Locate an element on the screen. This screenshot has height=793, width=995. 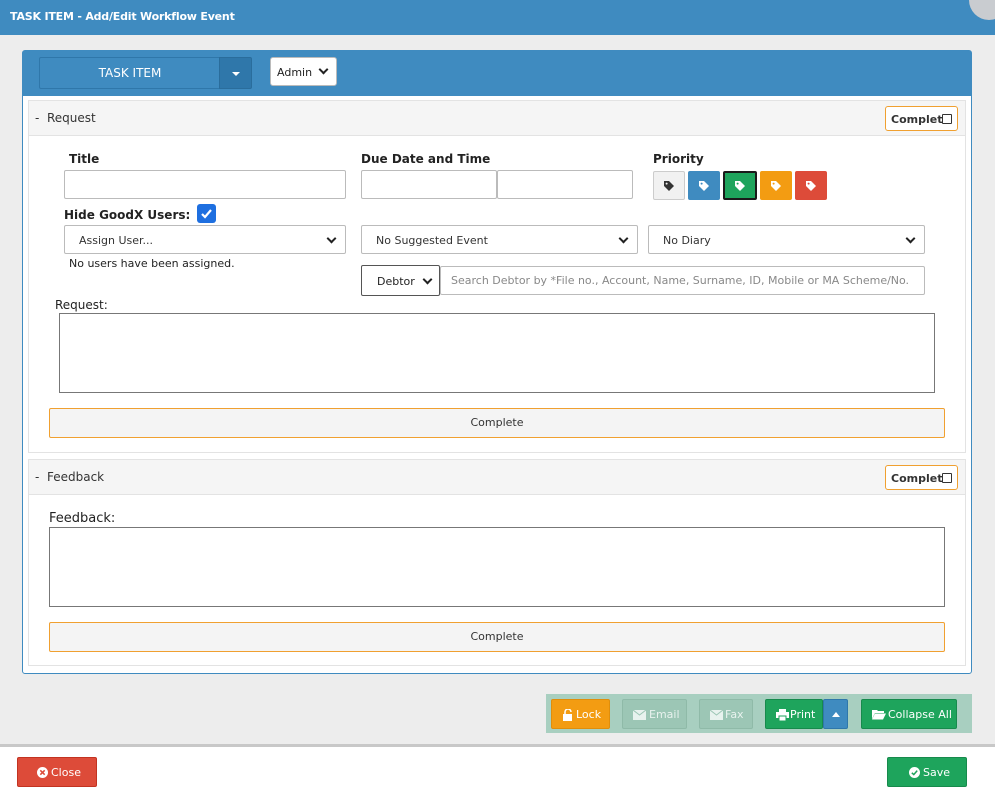
due-time-input is located at coordinates (565, 184).